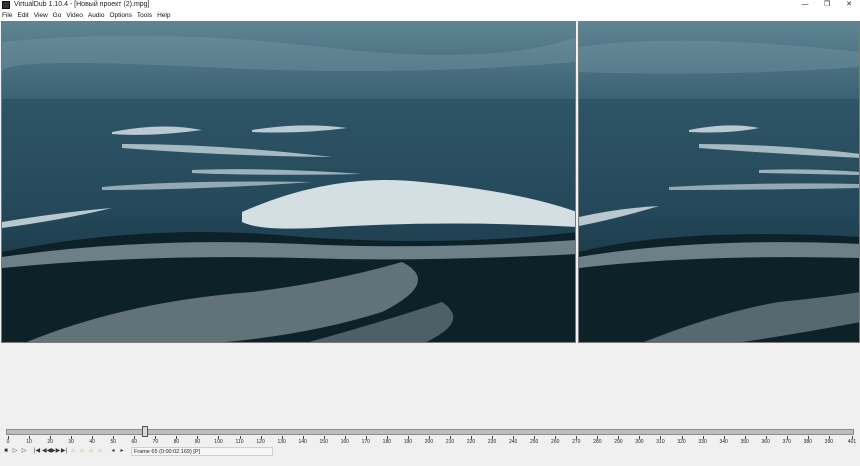 This screenshot has width=860, height=466. What do you see at coordinates (852, 442) in the screenshot?
I see `timeline-tick-label: 401` at bounding box center [852, 442].